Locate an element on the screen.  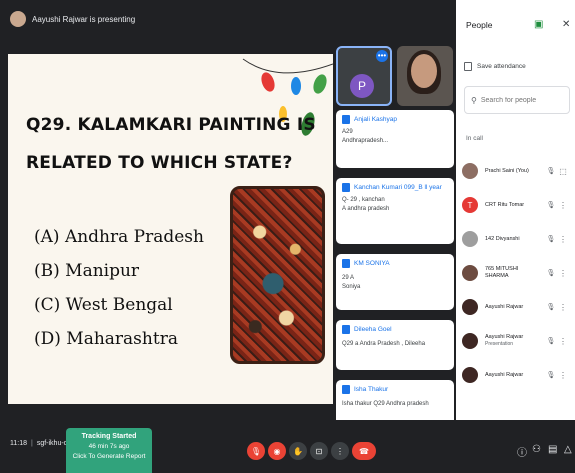
search-input is located at coordinates (520, 100).